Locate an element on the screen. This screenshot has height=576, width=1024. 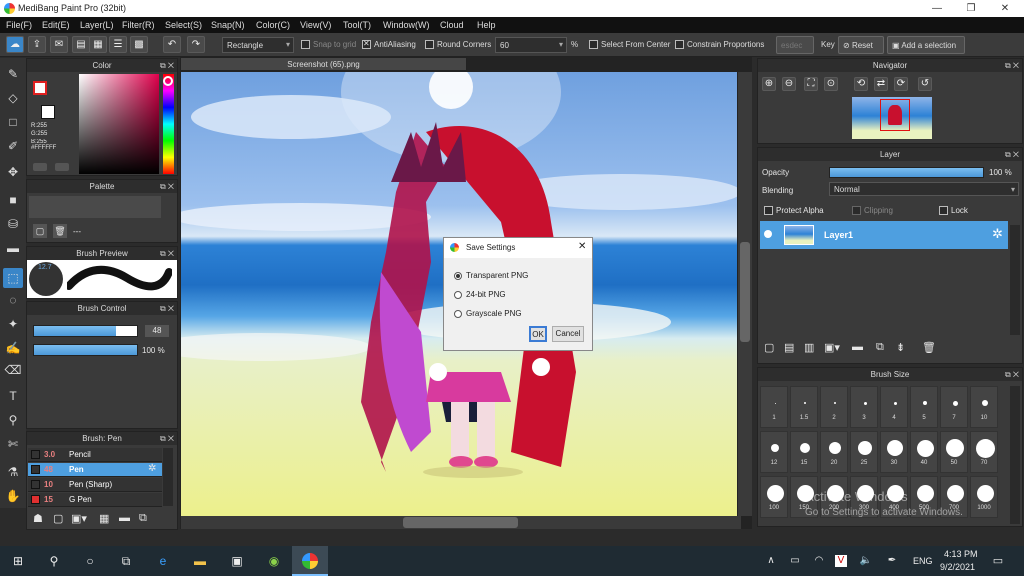
add-layer-menu-icon: ▣▾ is located at coordinates (832, 347).